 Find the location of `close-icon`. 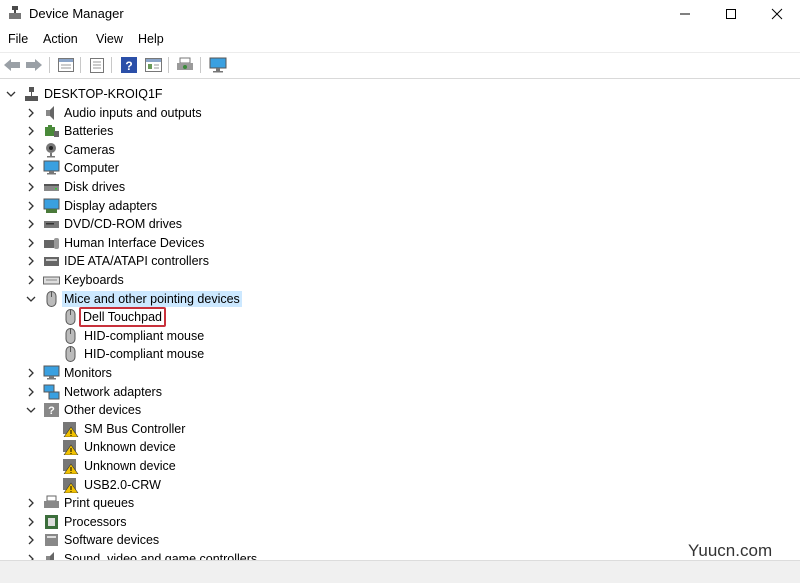

close-icon is located at coordinates (777, 14).